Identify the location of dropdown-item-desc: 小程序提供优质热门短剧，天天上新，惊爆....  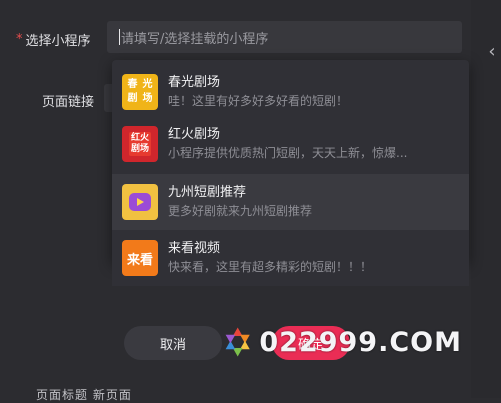
(288, 153).